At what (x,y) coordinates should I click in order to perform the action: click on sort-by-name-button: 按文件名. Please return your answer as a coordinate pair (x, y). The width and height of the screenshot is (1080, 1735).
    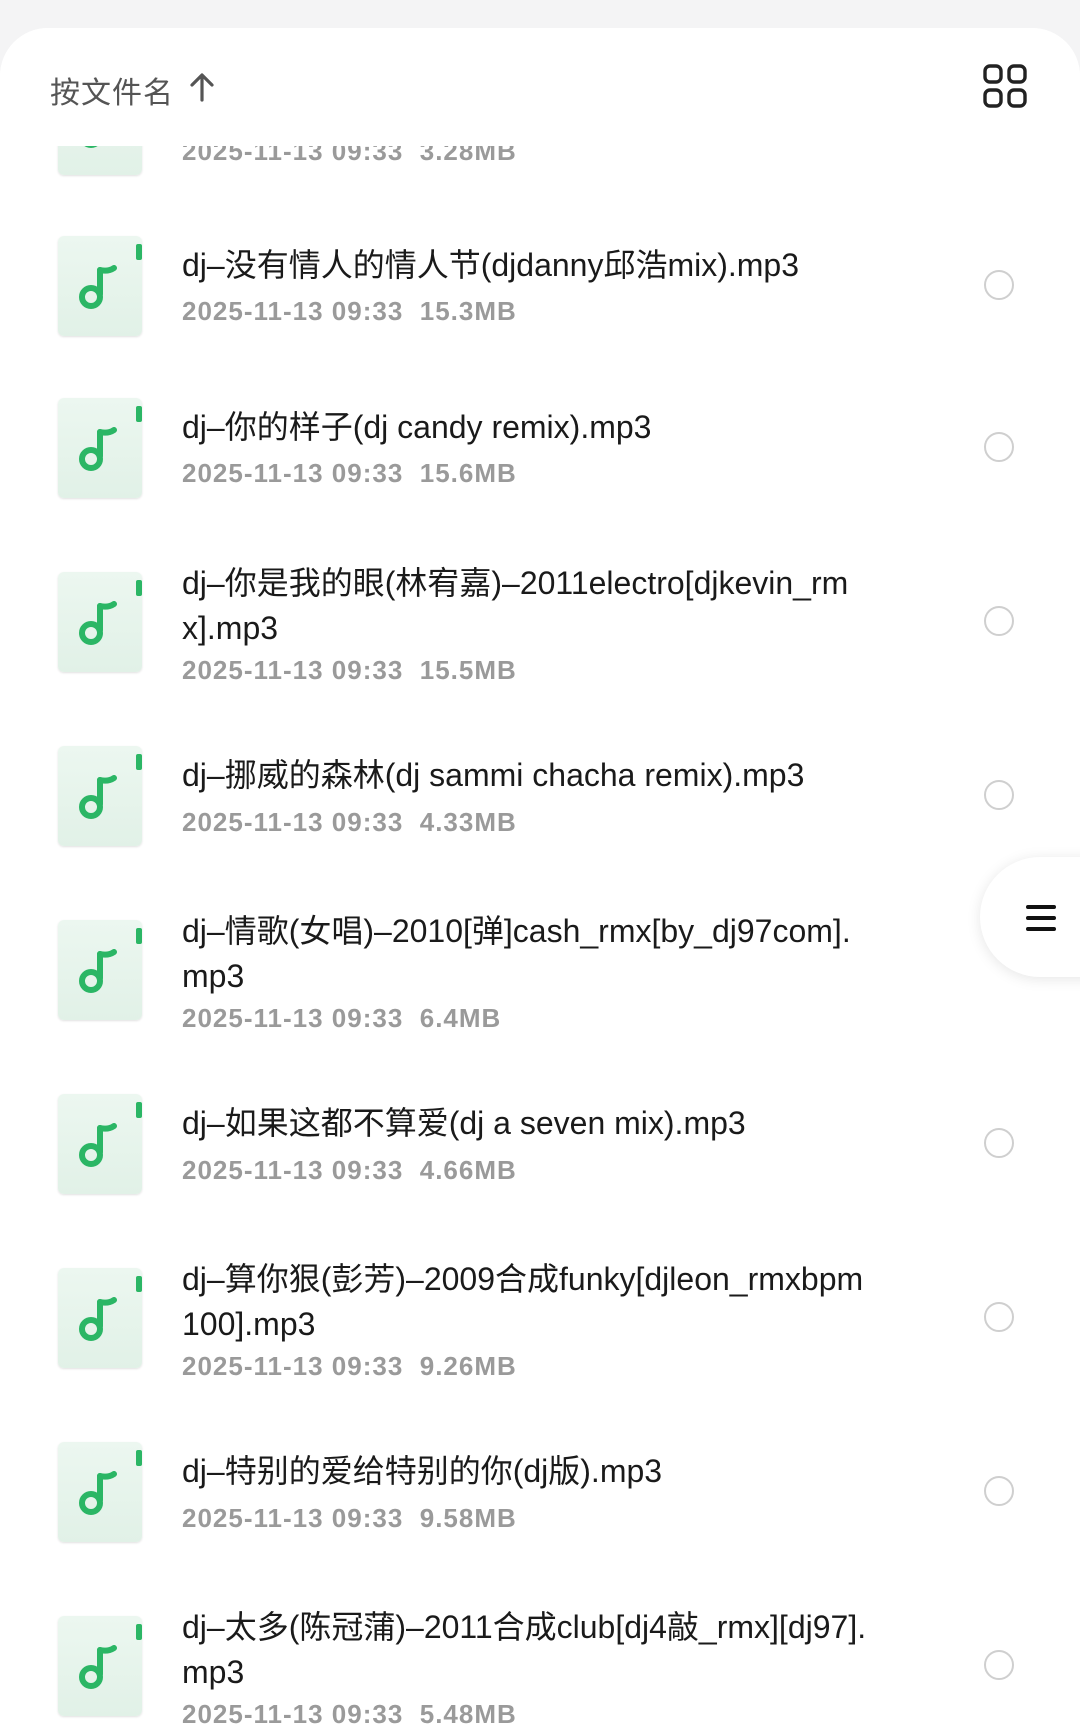
    Looking at the image, I should click on (112, 90).